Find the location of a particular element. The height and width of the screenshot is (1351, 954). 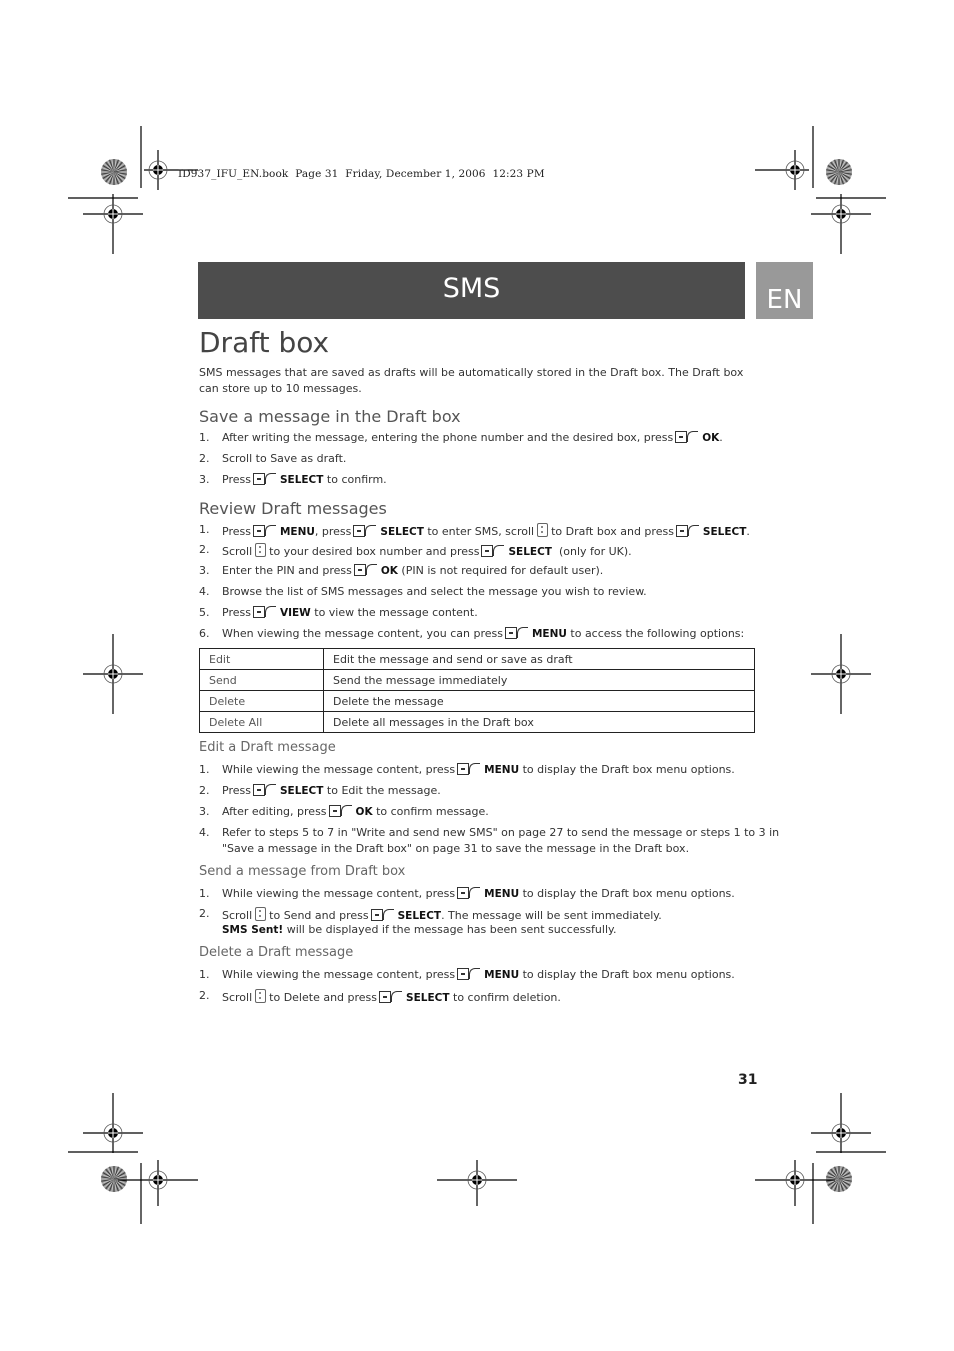

heading-review-drafts: Review Draft messages is located at coordinates (293, 508).